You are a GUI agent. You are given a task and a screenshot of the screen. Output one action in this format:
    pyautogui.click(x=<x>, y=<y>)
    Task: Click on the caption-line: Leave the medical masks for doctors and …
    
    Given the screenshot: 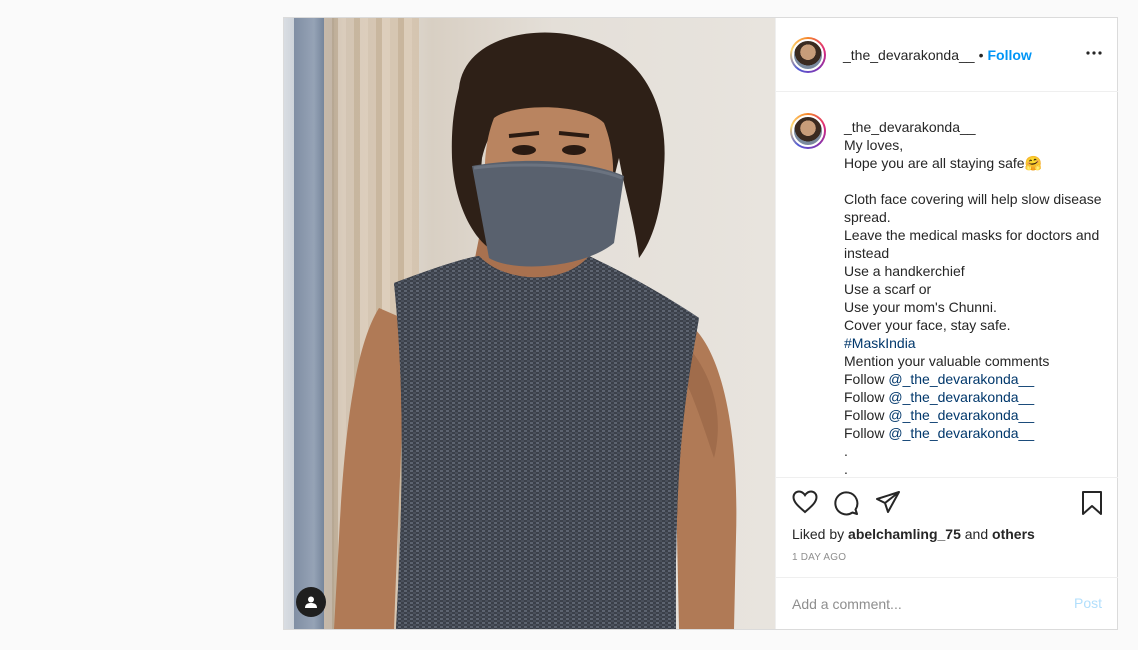 What is the action you would take?
    pyautogui.click(x=972, y=244)
    